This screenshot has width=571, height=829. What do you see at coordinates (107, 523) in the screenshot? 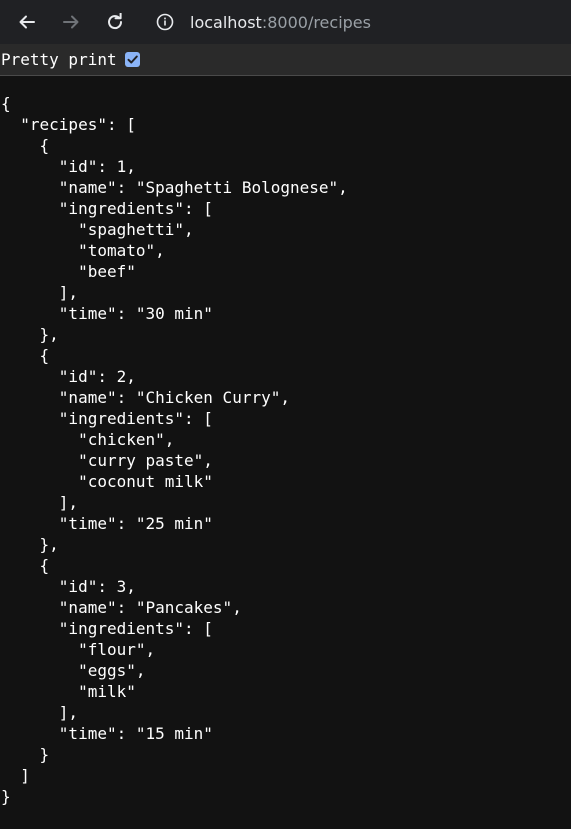
I see `json-line: "time": "25 min"` at bounding box center [107, 523].